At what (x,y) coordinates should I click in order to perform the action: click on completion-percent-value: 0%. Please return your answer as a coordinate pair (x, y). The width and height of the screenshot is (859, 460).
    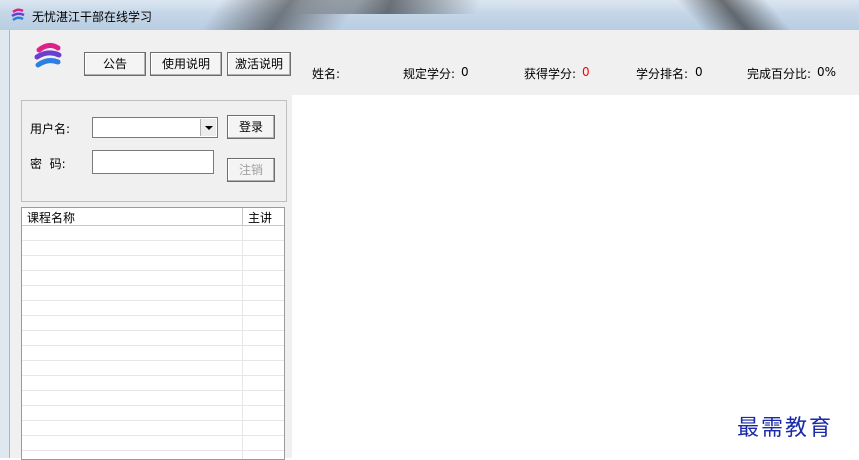
    Looking at the image, I should click on (827, 72).